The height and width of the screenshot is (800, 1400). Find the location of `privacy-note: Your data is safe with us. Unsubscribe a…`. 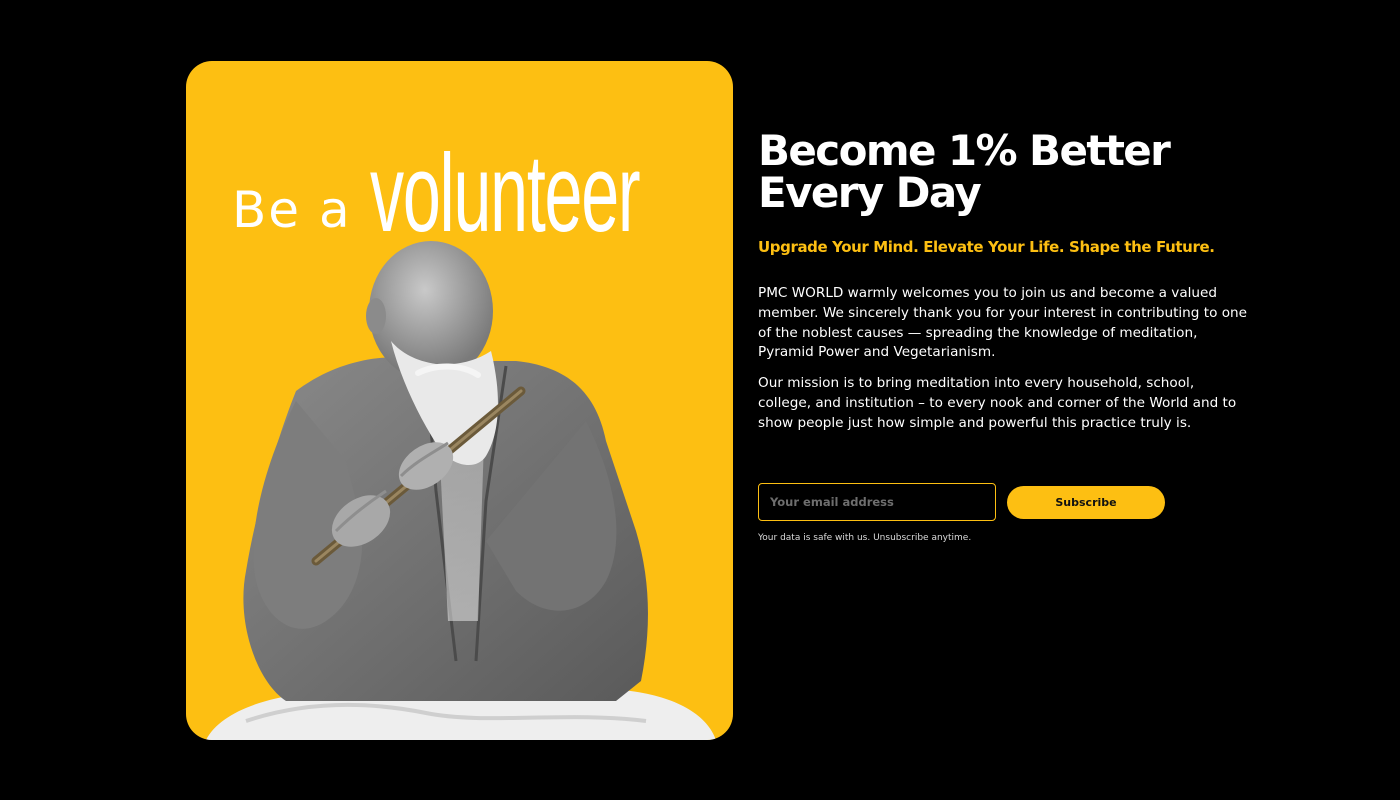

privacy-note: Your data is safe with us. Unsubscribe a… is located at coordinates (865, 538).